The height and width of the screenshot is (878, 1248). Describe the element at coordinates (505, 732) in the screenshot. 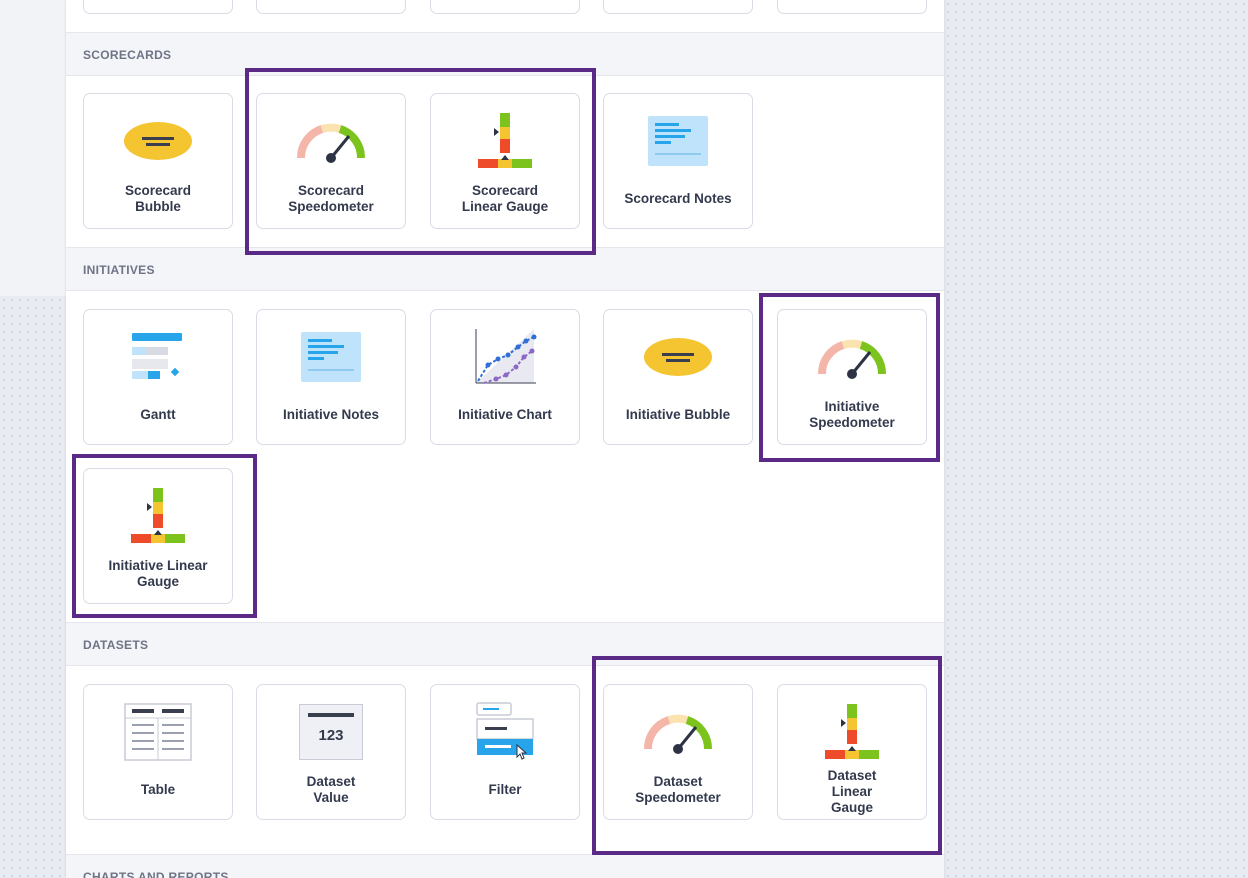

I see `filter-icon` at that location.